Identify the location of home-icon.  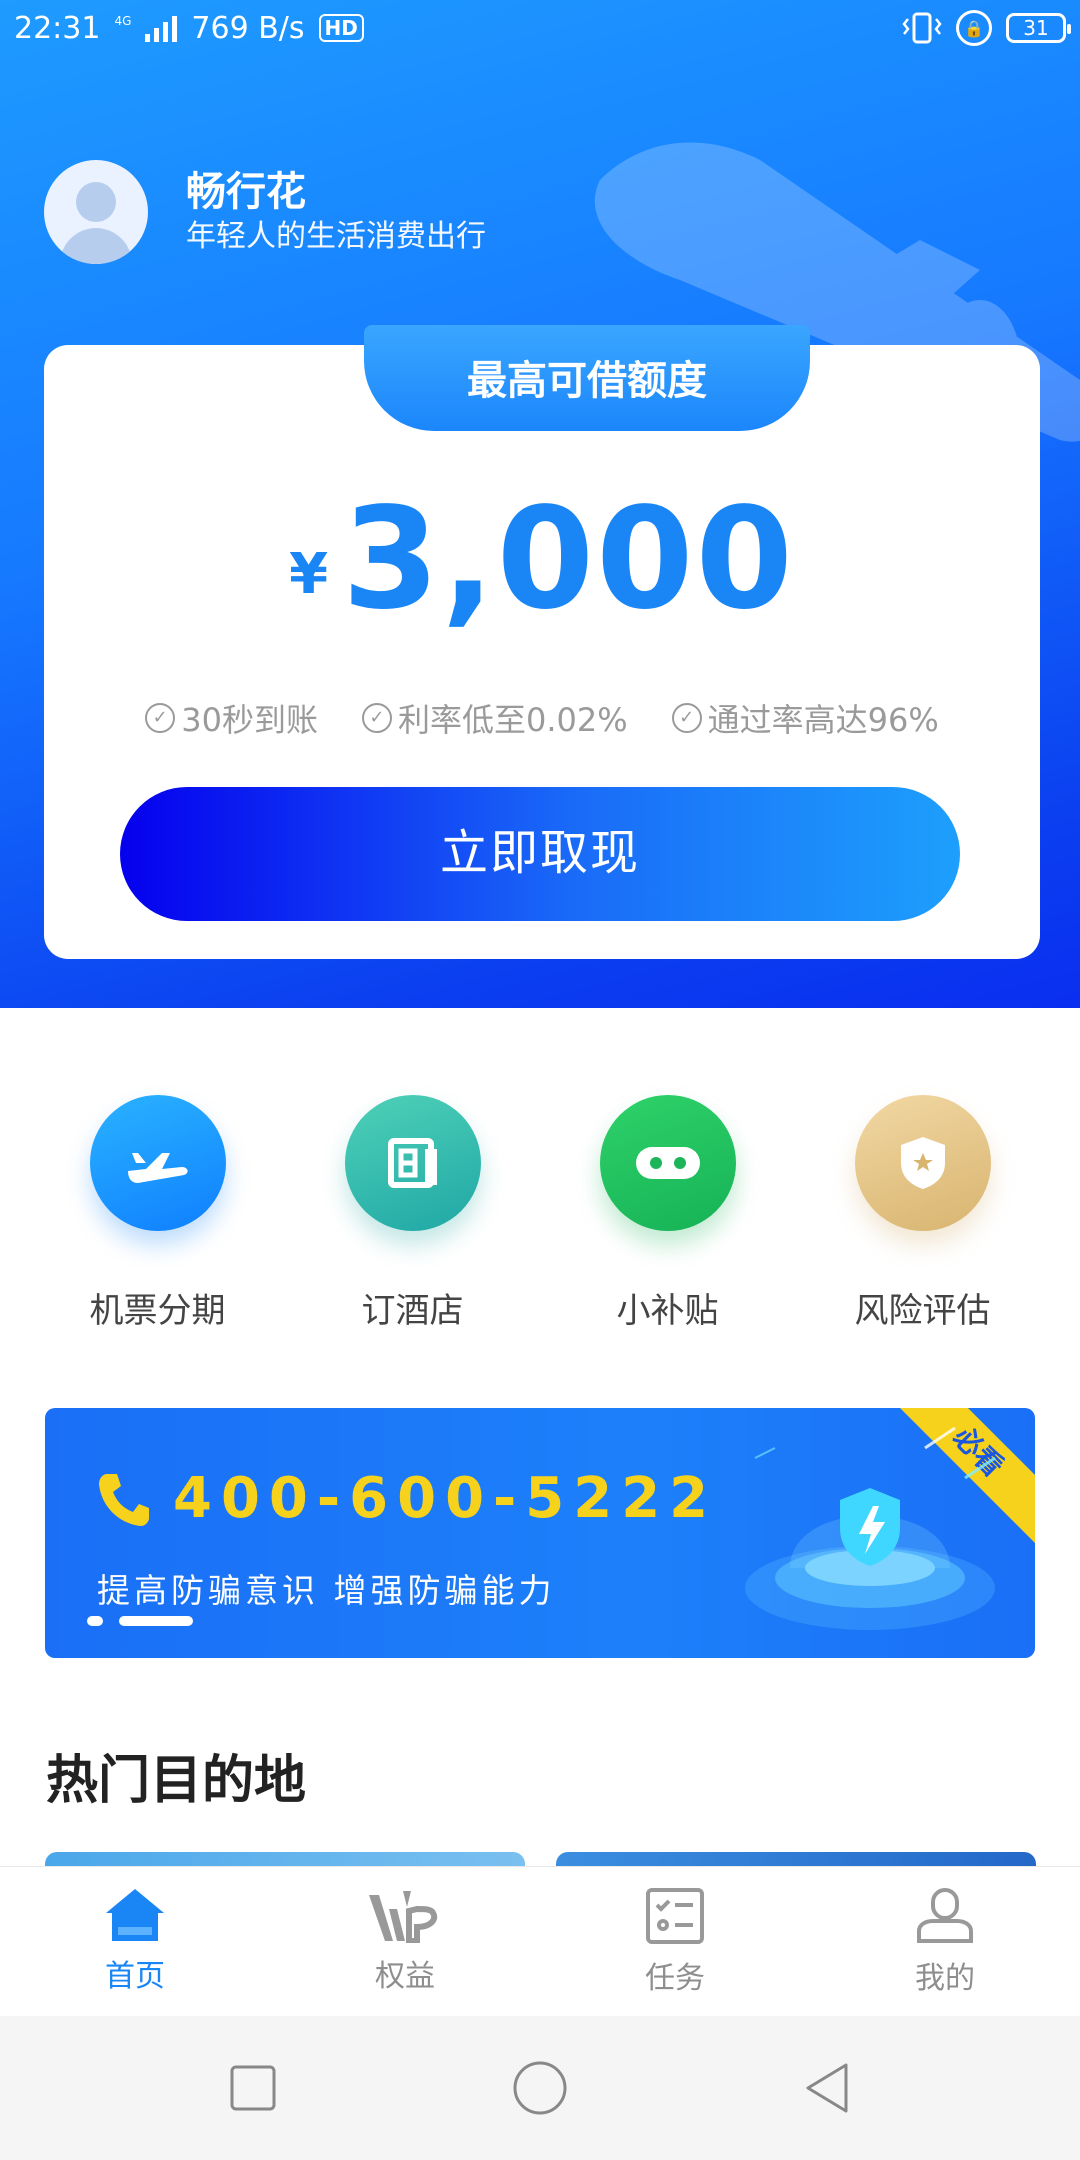
(135, 1915).